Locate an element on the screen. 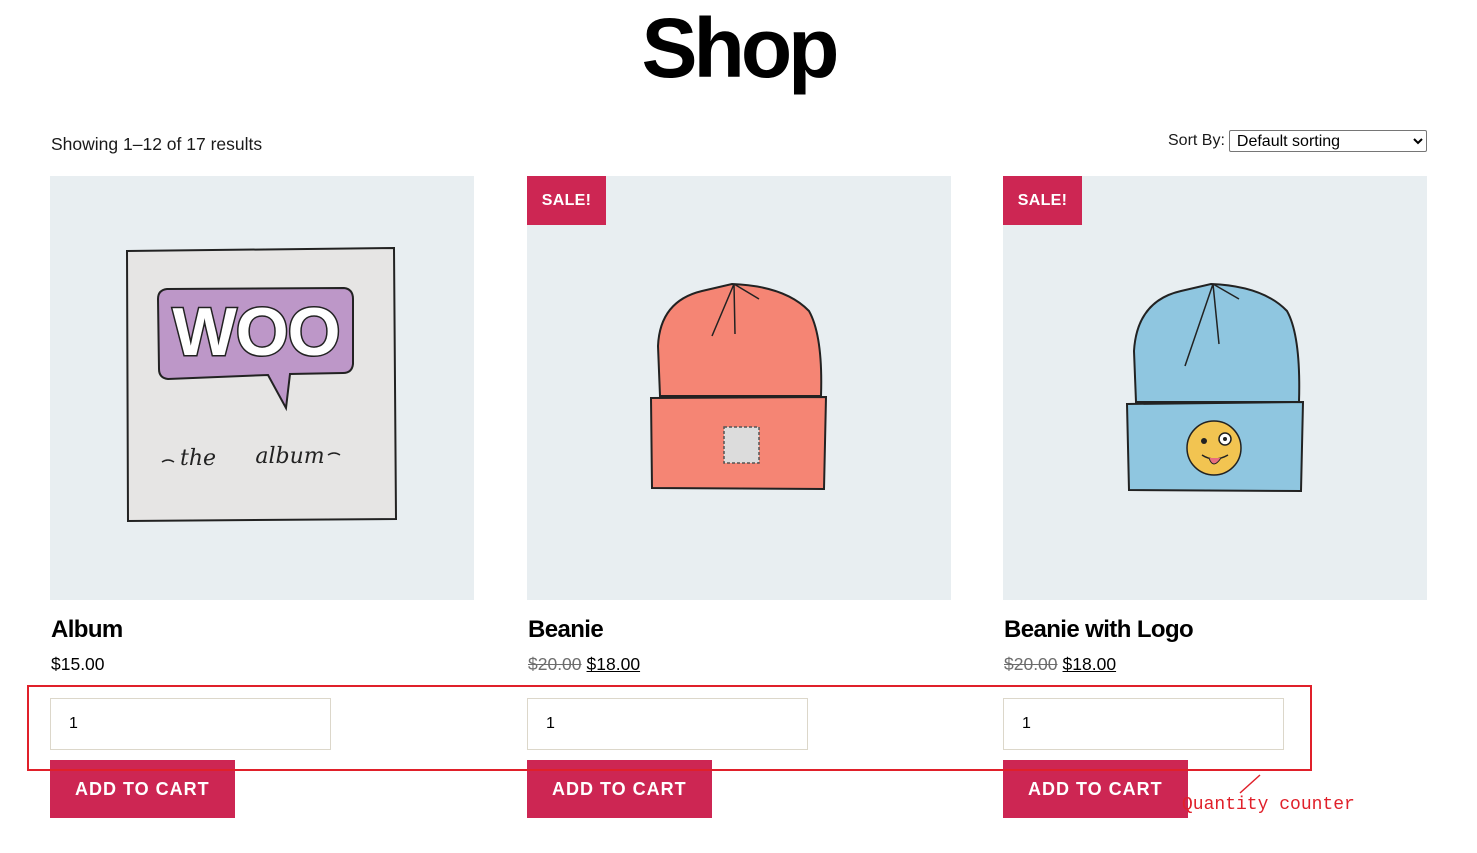 The image size is (1477, 853). product-name: Beanie with Logo is located at coordinates (1099, 630).